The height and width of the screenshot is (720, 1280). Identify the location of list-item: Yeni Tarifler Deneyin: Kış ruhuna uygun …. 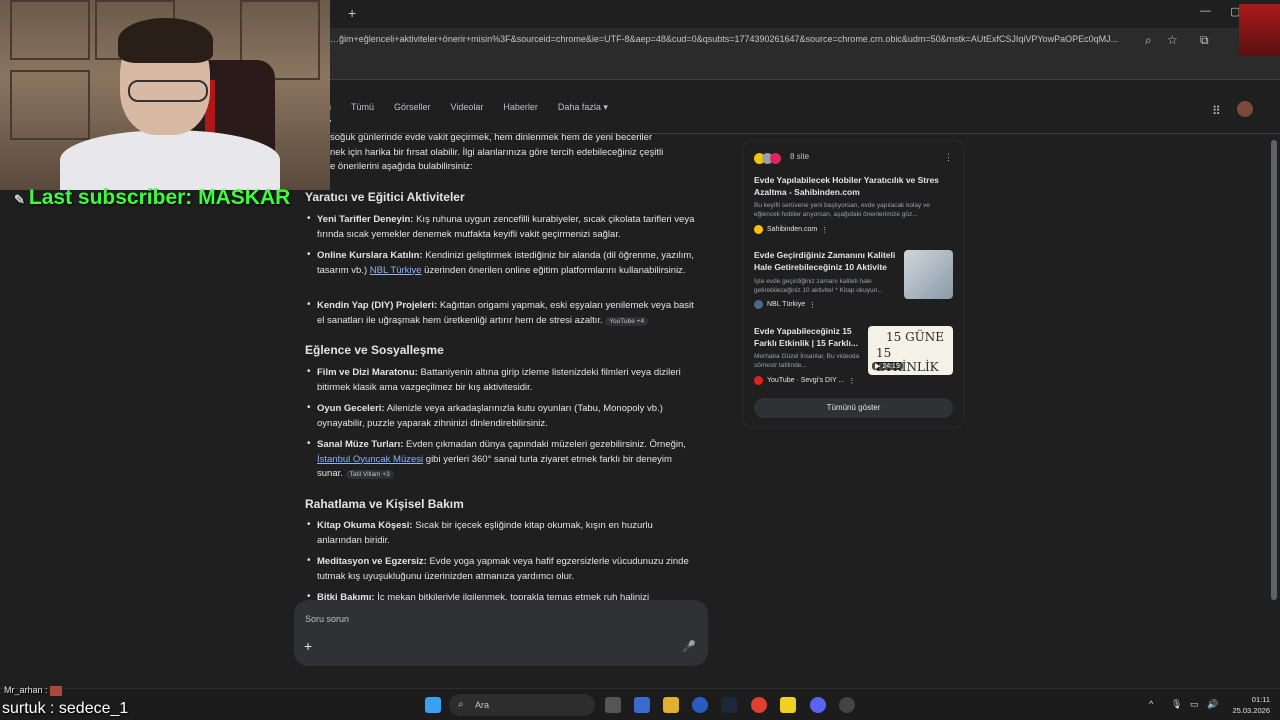
(506, 227).